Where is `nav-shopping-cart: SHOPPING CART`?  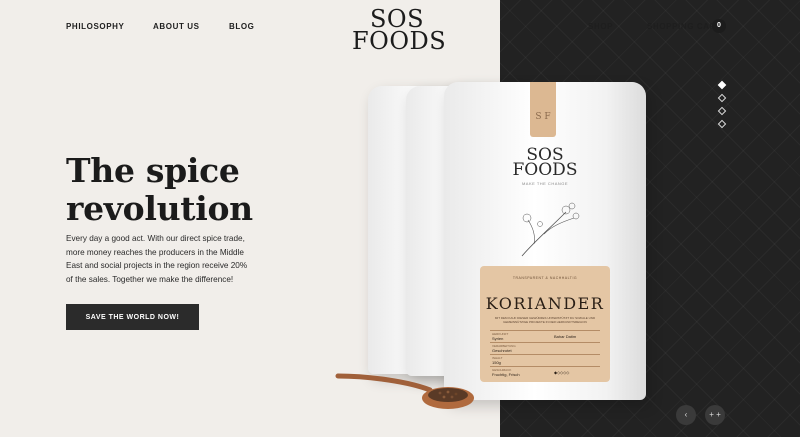
nav-shopping-cart: SHOPPING CART is located at coordinates (684, 26).